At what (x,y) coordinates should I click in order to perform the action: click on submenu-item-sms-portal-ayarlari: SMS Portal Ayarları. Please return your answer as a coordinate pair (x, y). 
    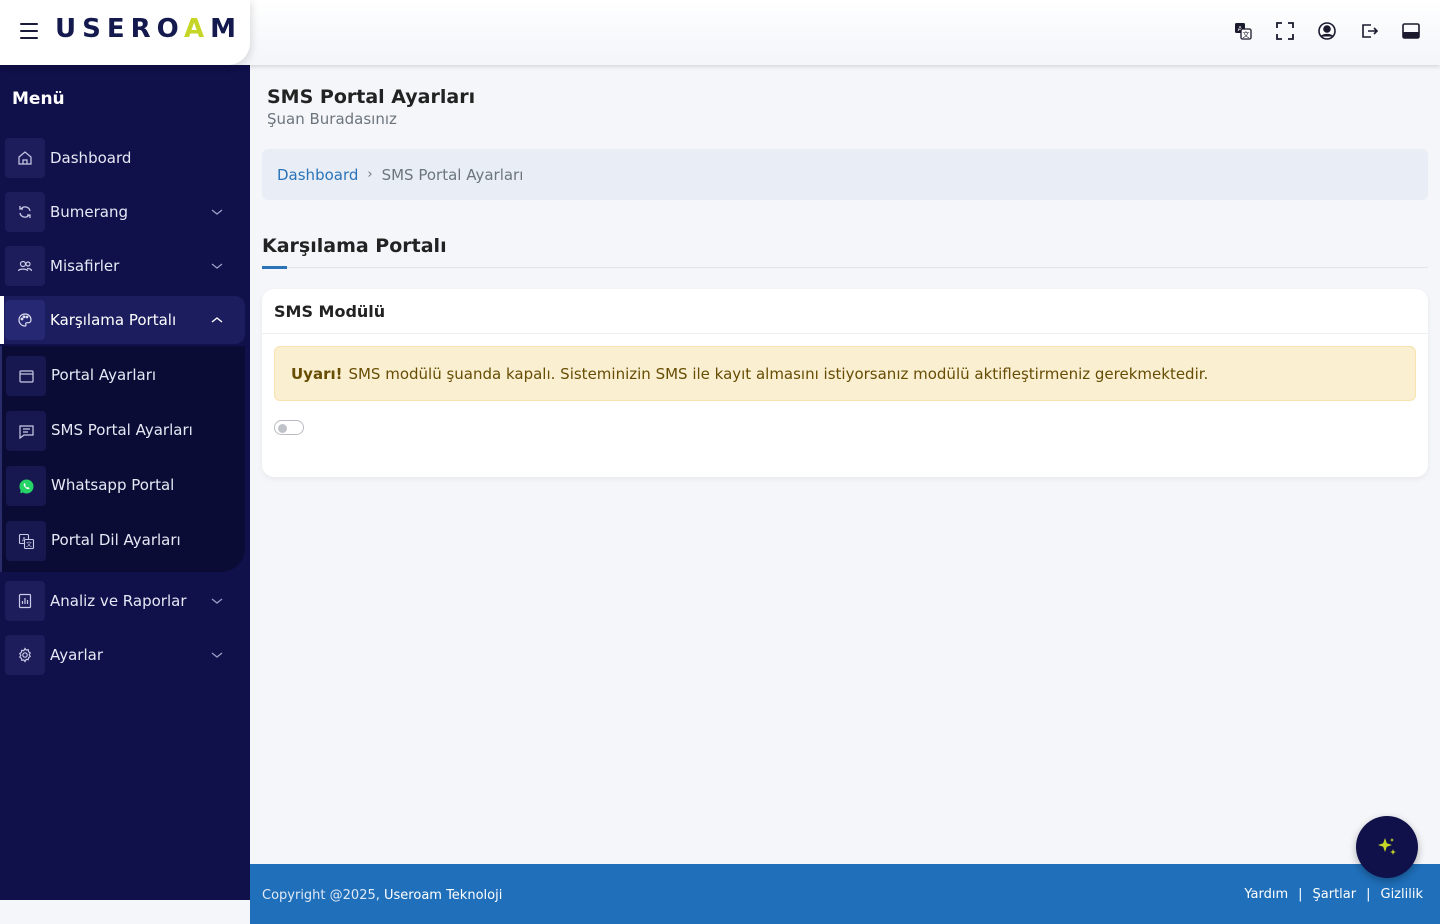
    Looking at the image, I should click on (122, 431).